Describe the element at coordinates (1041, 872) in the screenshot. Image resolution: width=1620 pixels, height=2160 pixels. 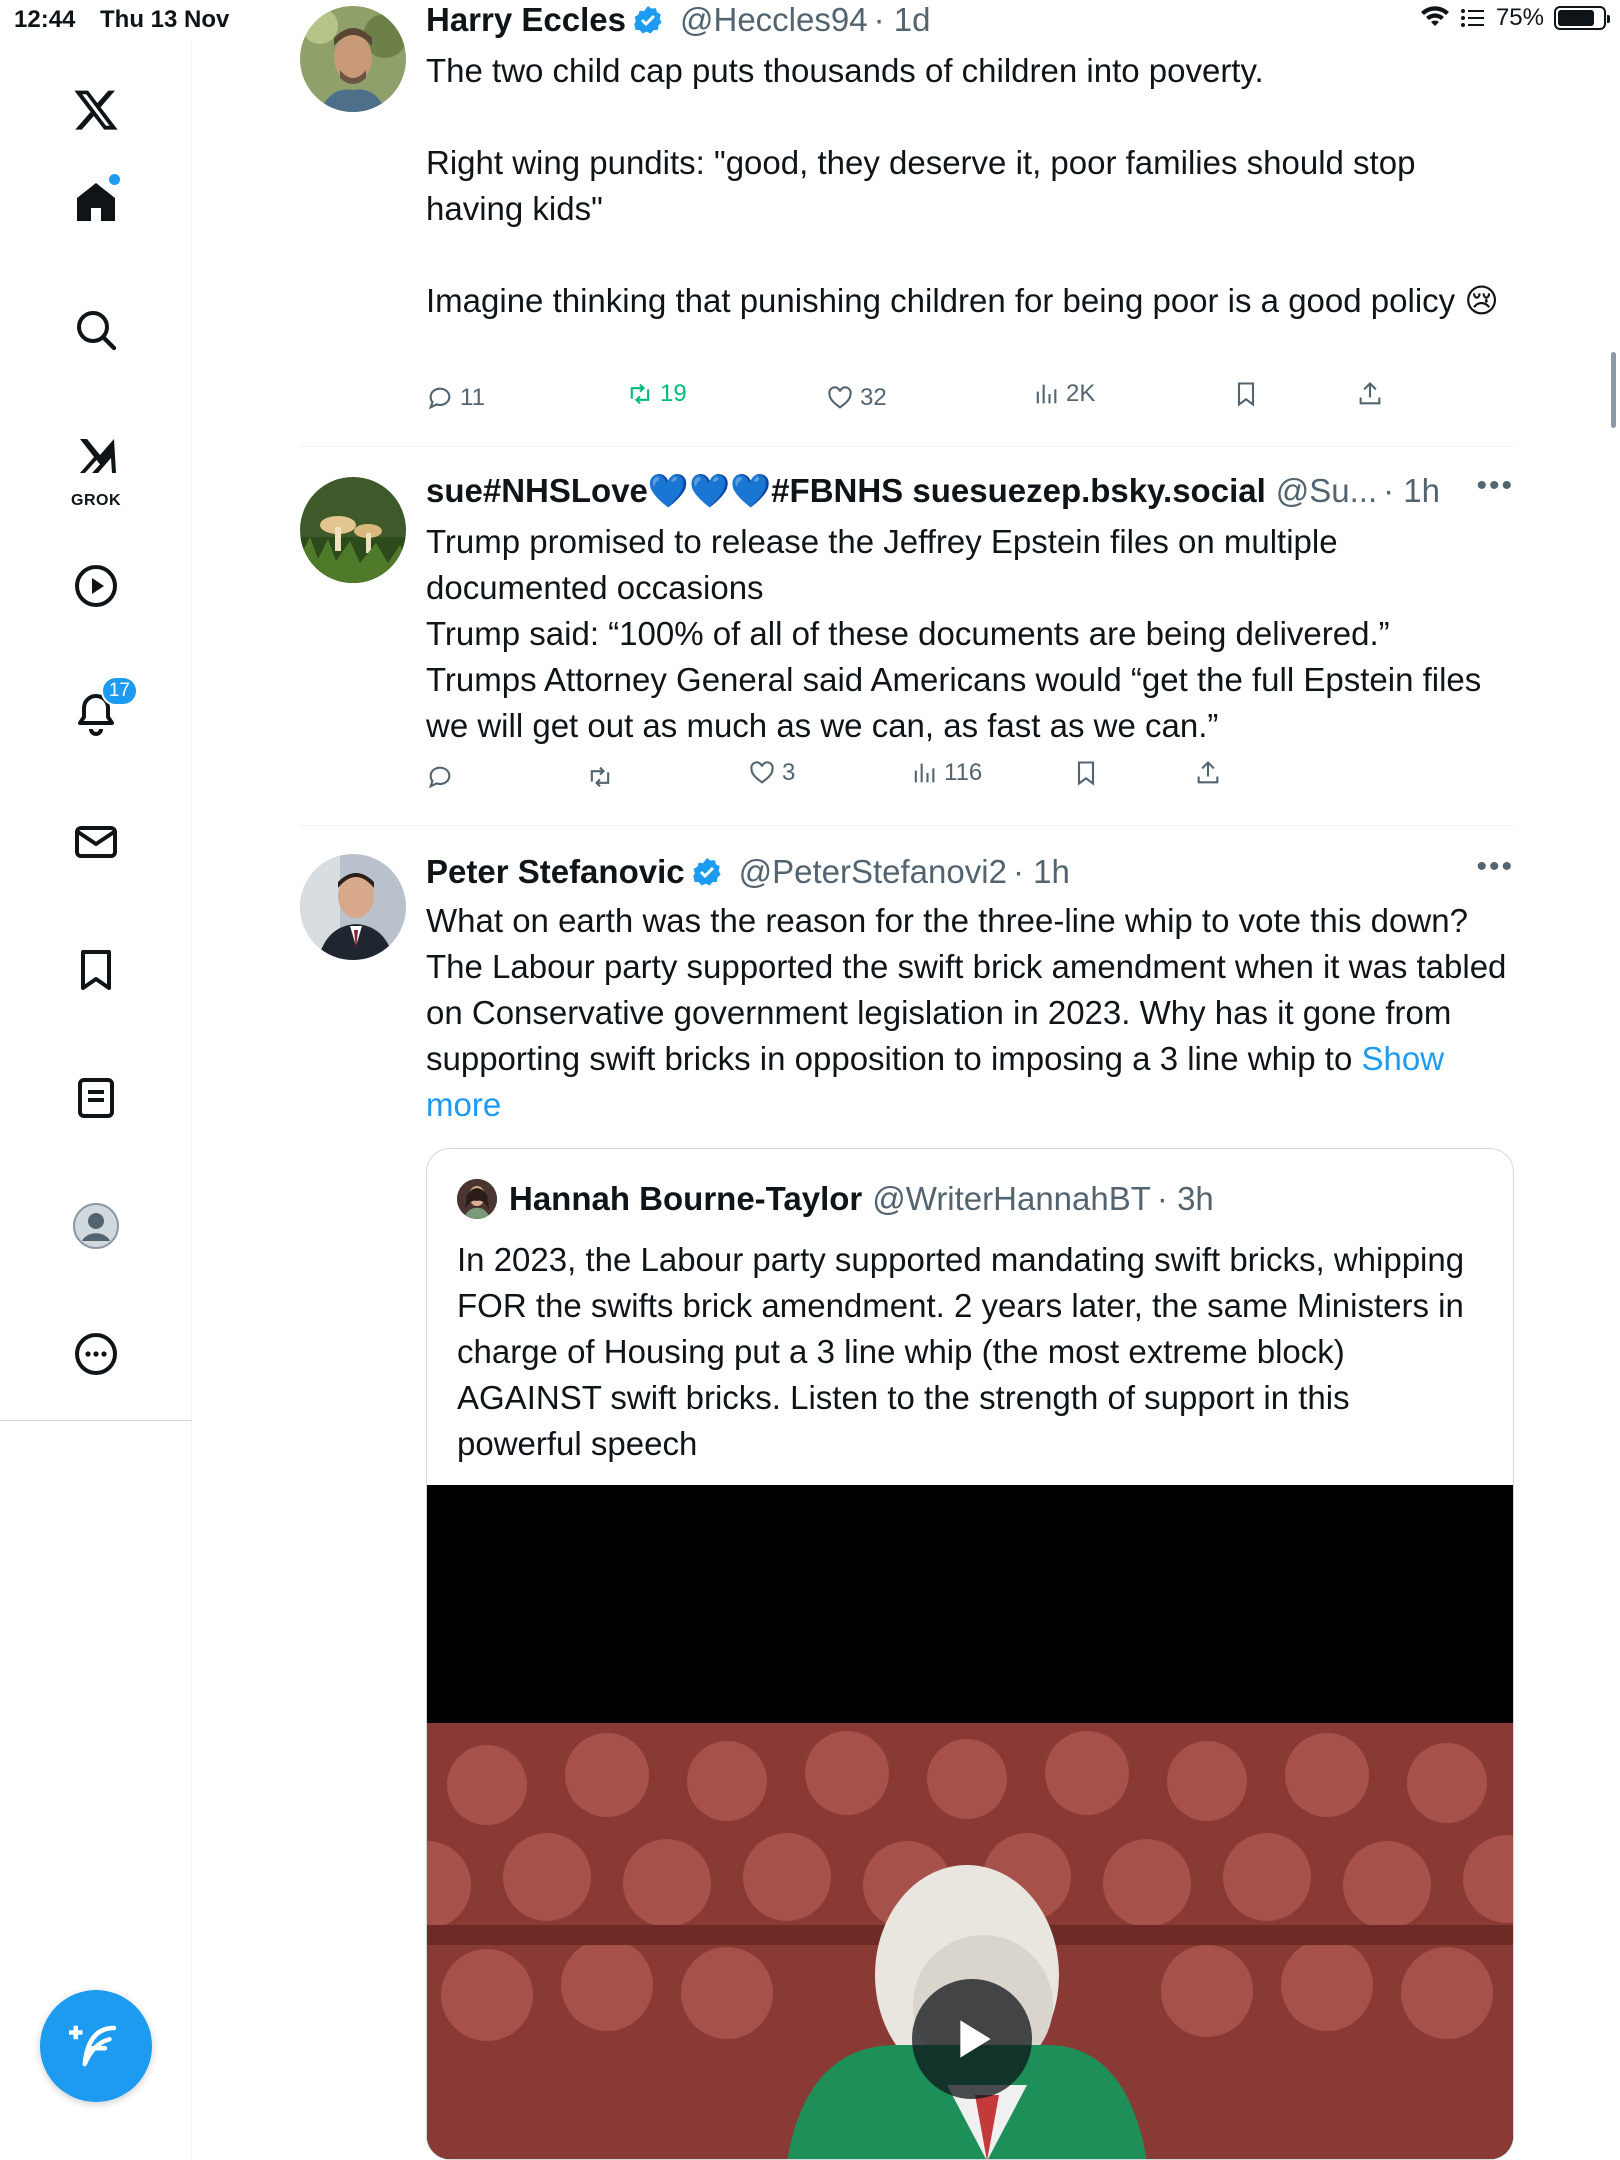
I see `tweet-time: · 1h` at that location.